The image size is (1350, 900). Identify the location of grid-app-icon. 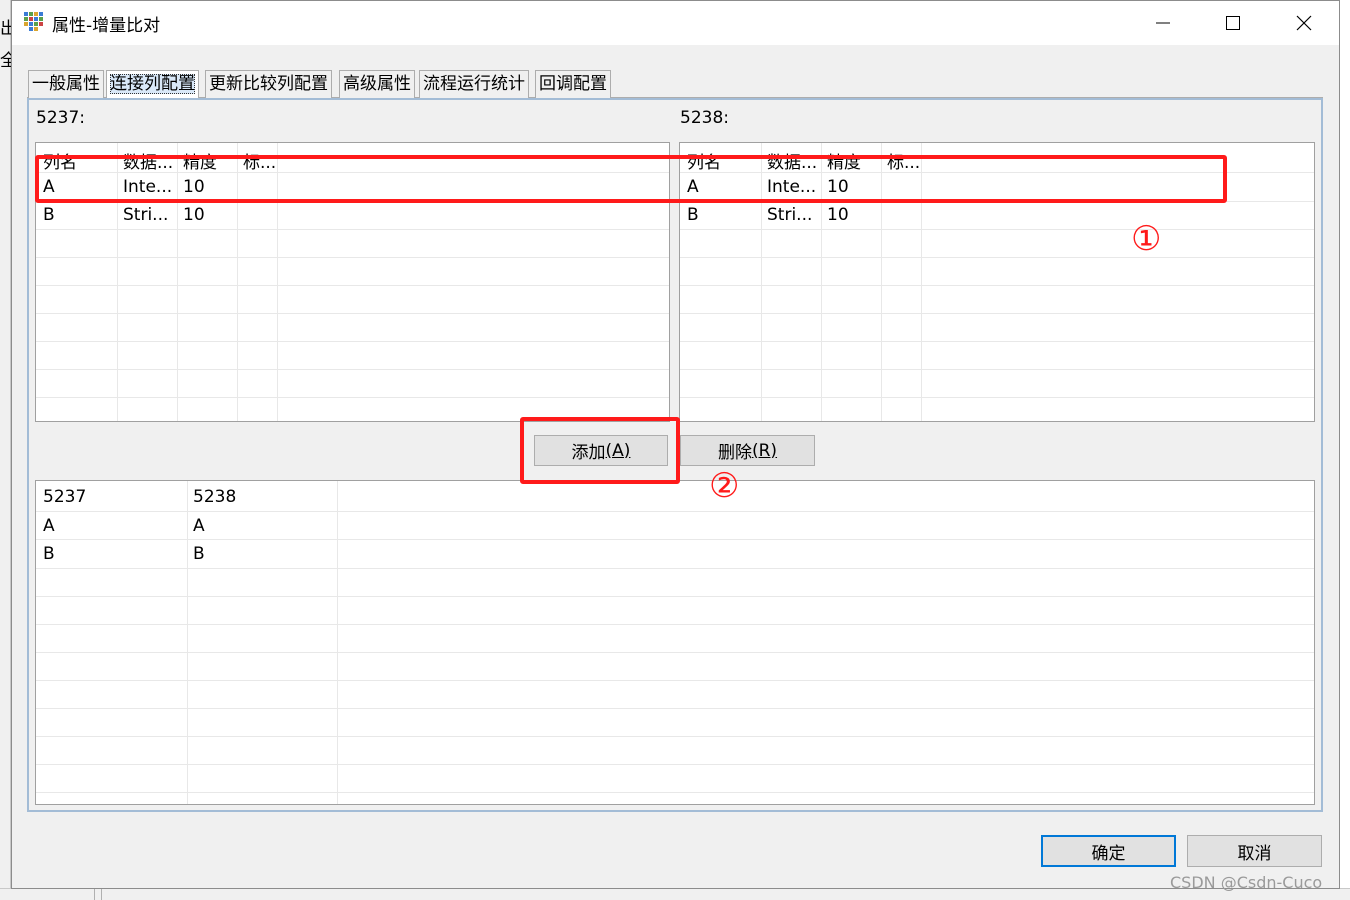
(34, 21).